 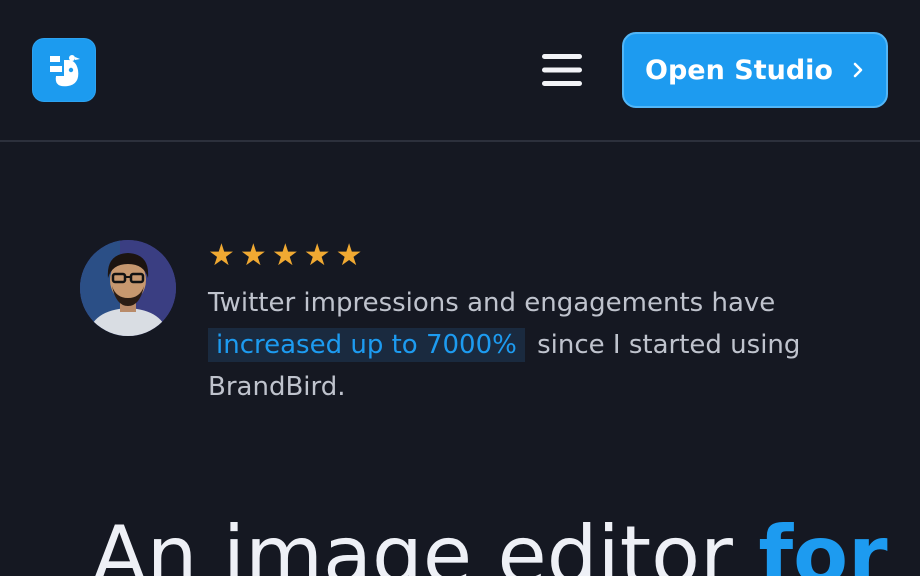 I want to click on hero-headline: An image editor for, so click(x=490, y=542).